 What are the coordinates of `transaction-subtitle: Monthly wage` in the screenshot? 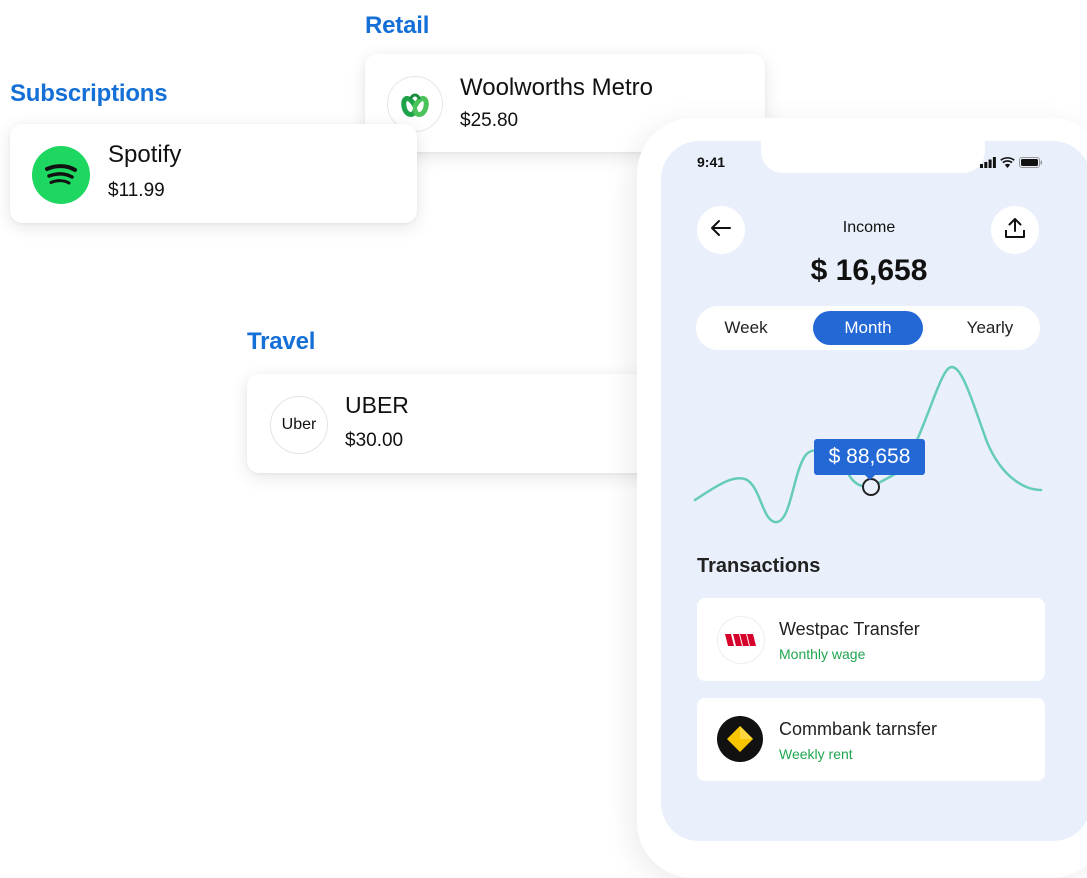 It's located at (822, 654).